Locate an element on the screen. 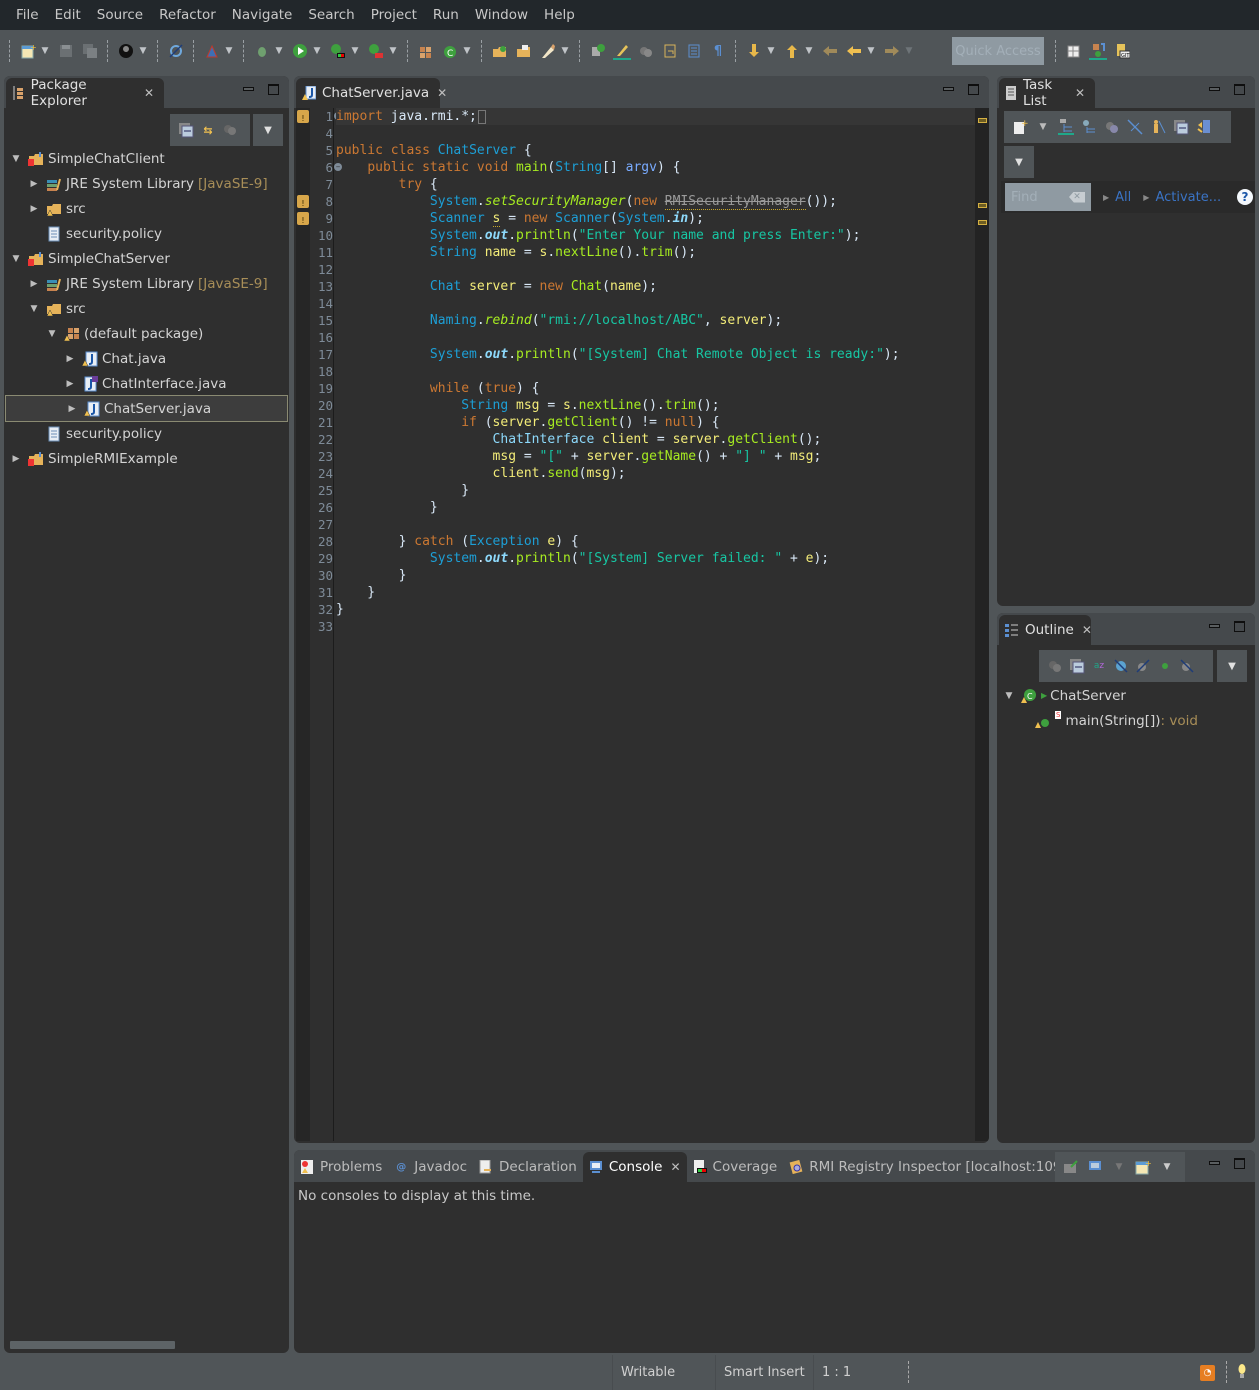 The width and height of the screenshot is (1259, 1390). forward-dropdown-icon: ▼ is located at coordinates (909, 51).